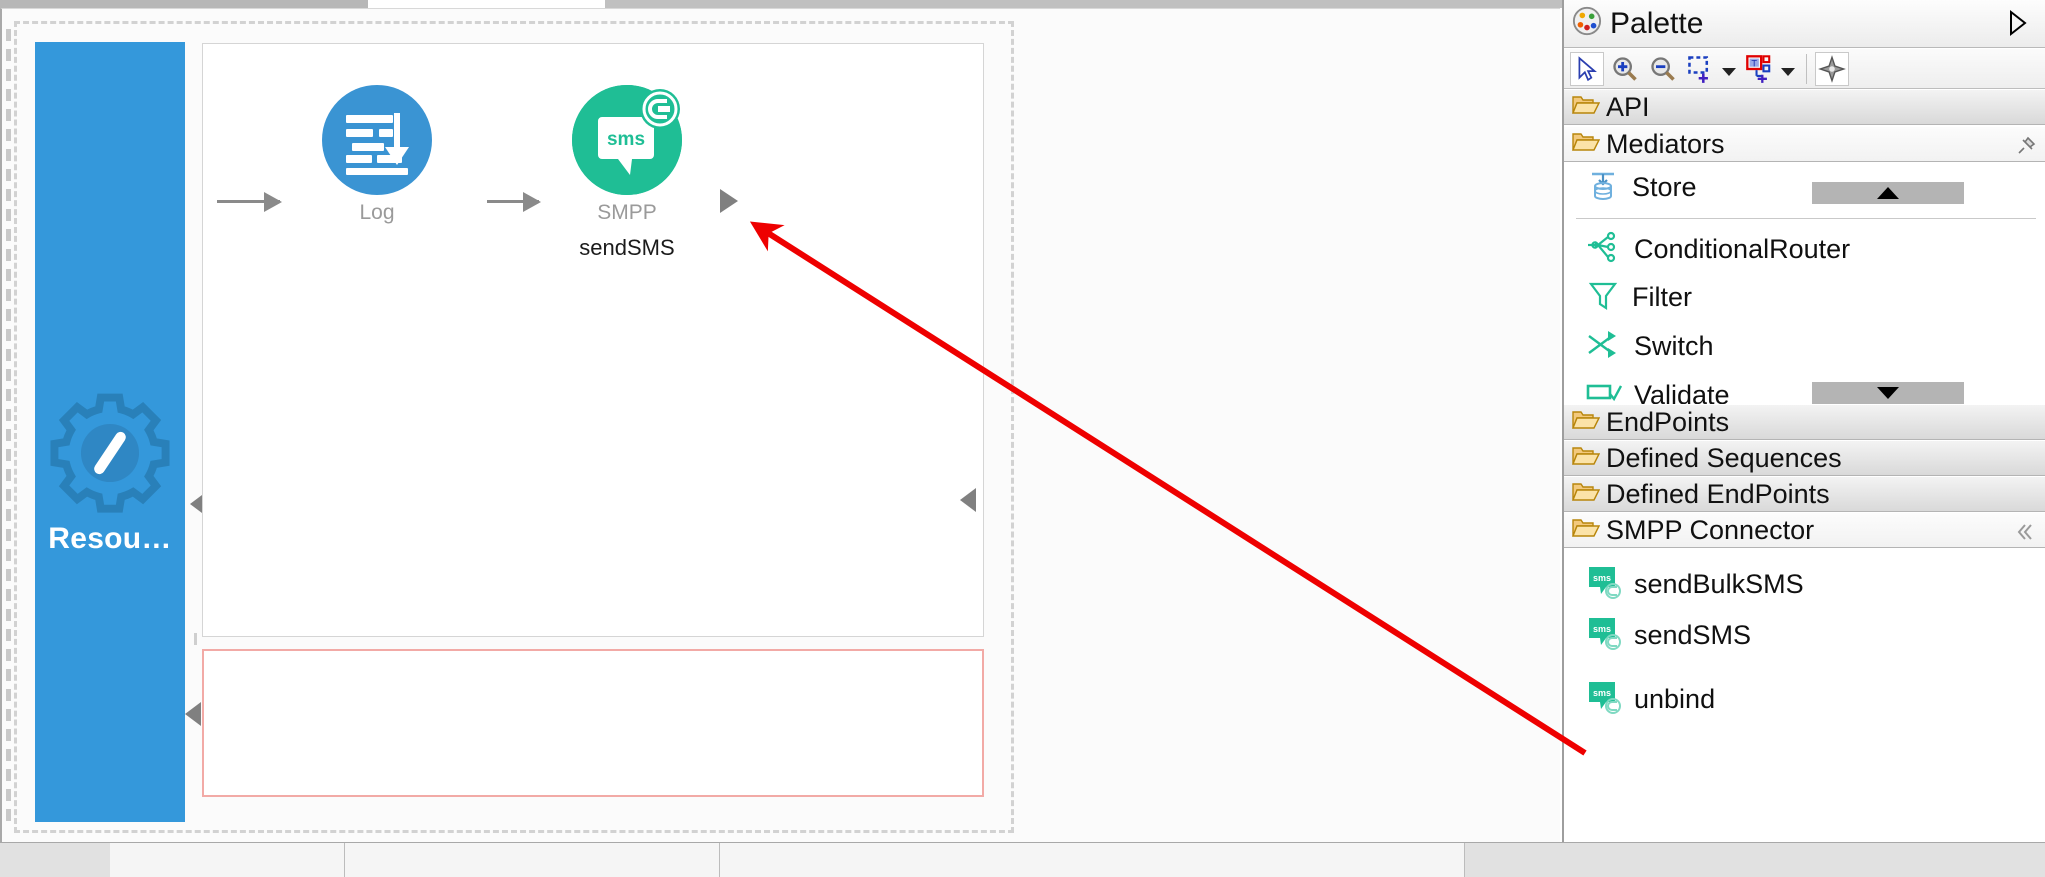  Describe the element at coordinates (184, 4) in the screenshot. I see `tab-strip-segment-left` at that location.